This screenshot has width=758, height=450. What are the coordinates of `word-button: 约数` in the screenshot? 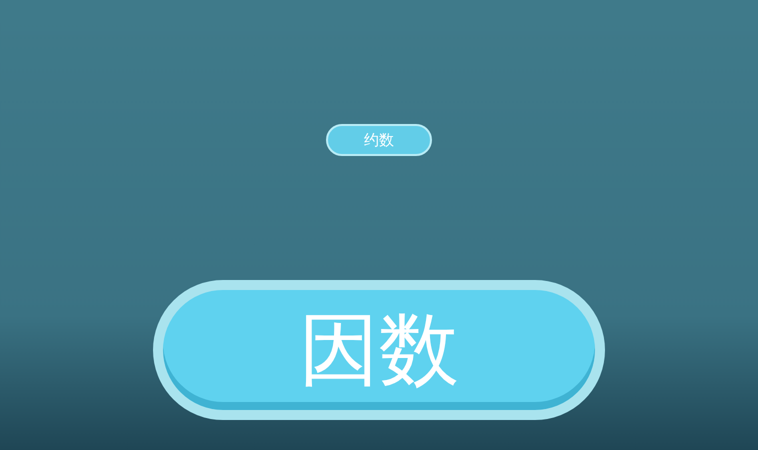 It's located at (379, 140).